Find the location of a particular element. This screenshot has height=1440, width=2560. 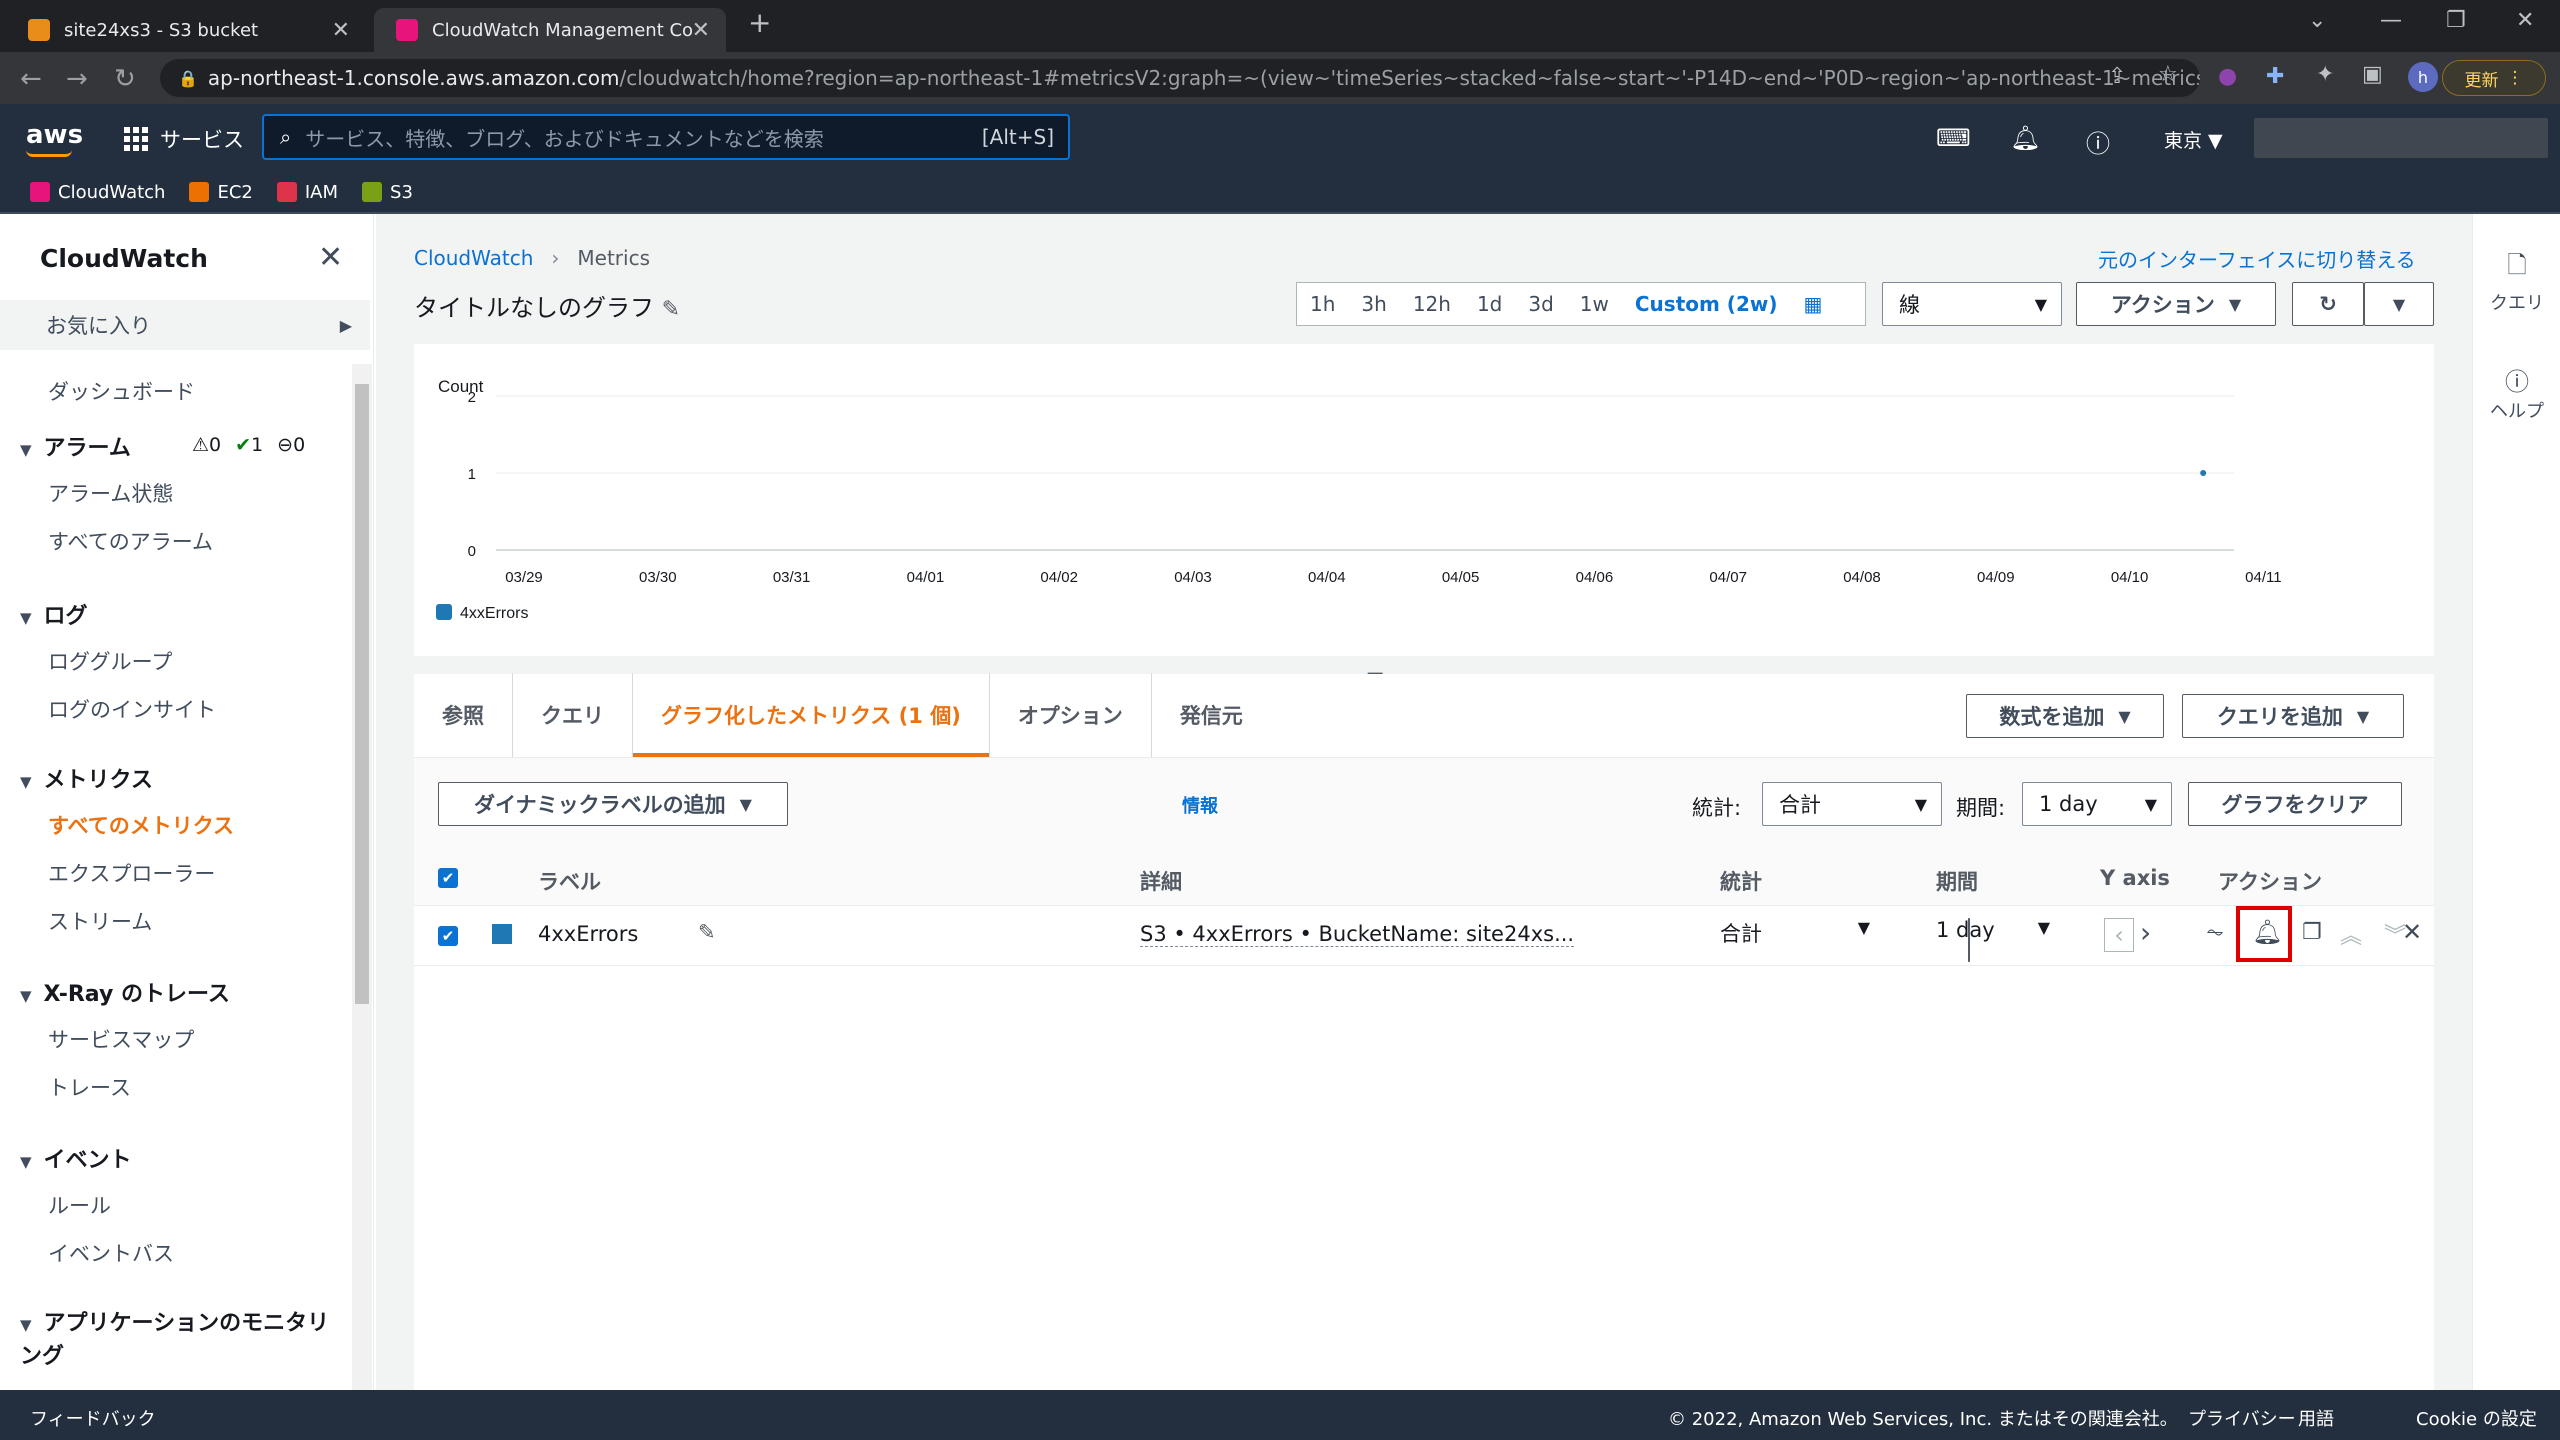

sidebar-section-events: イベント is located at coordinates (76, 1158).